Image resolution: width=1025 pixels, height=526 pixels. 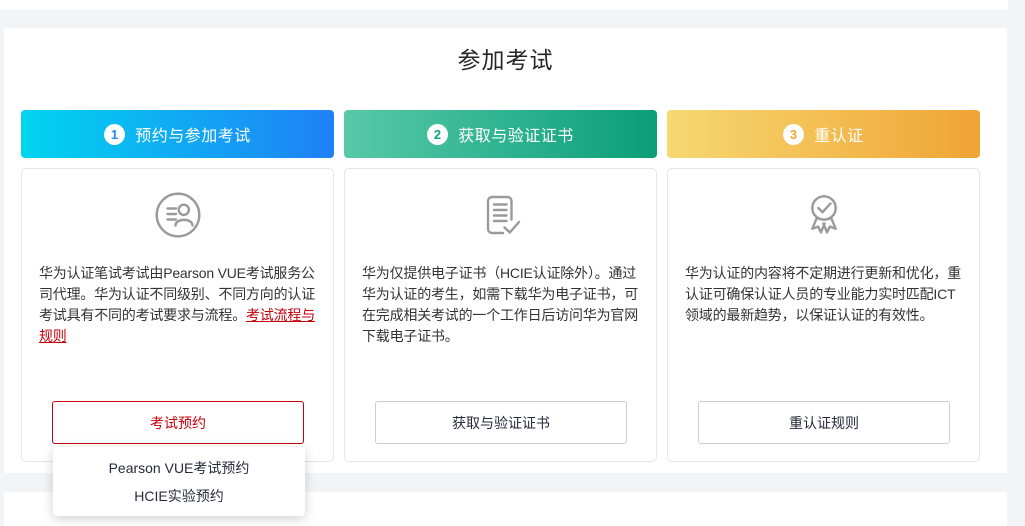 I want to click on step-header-recertification: 3 重认证, so click(x=823, y=134).